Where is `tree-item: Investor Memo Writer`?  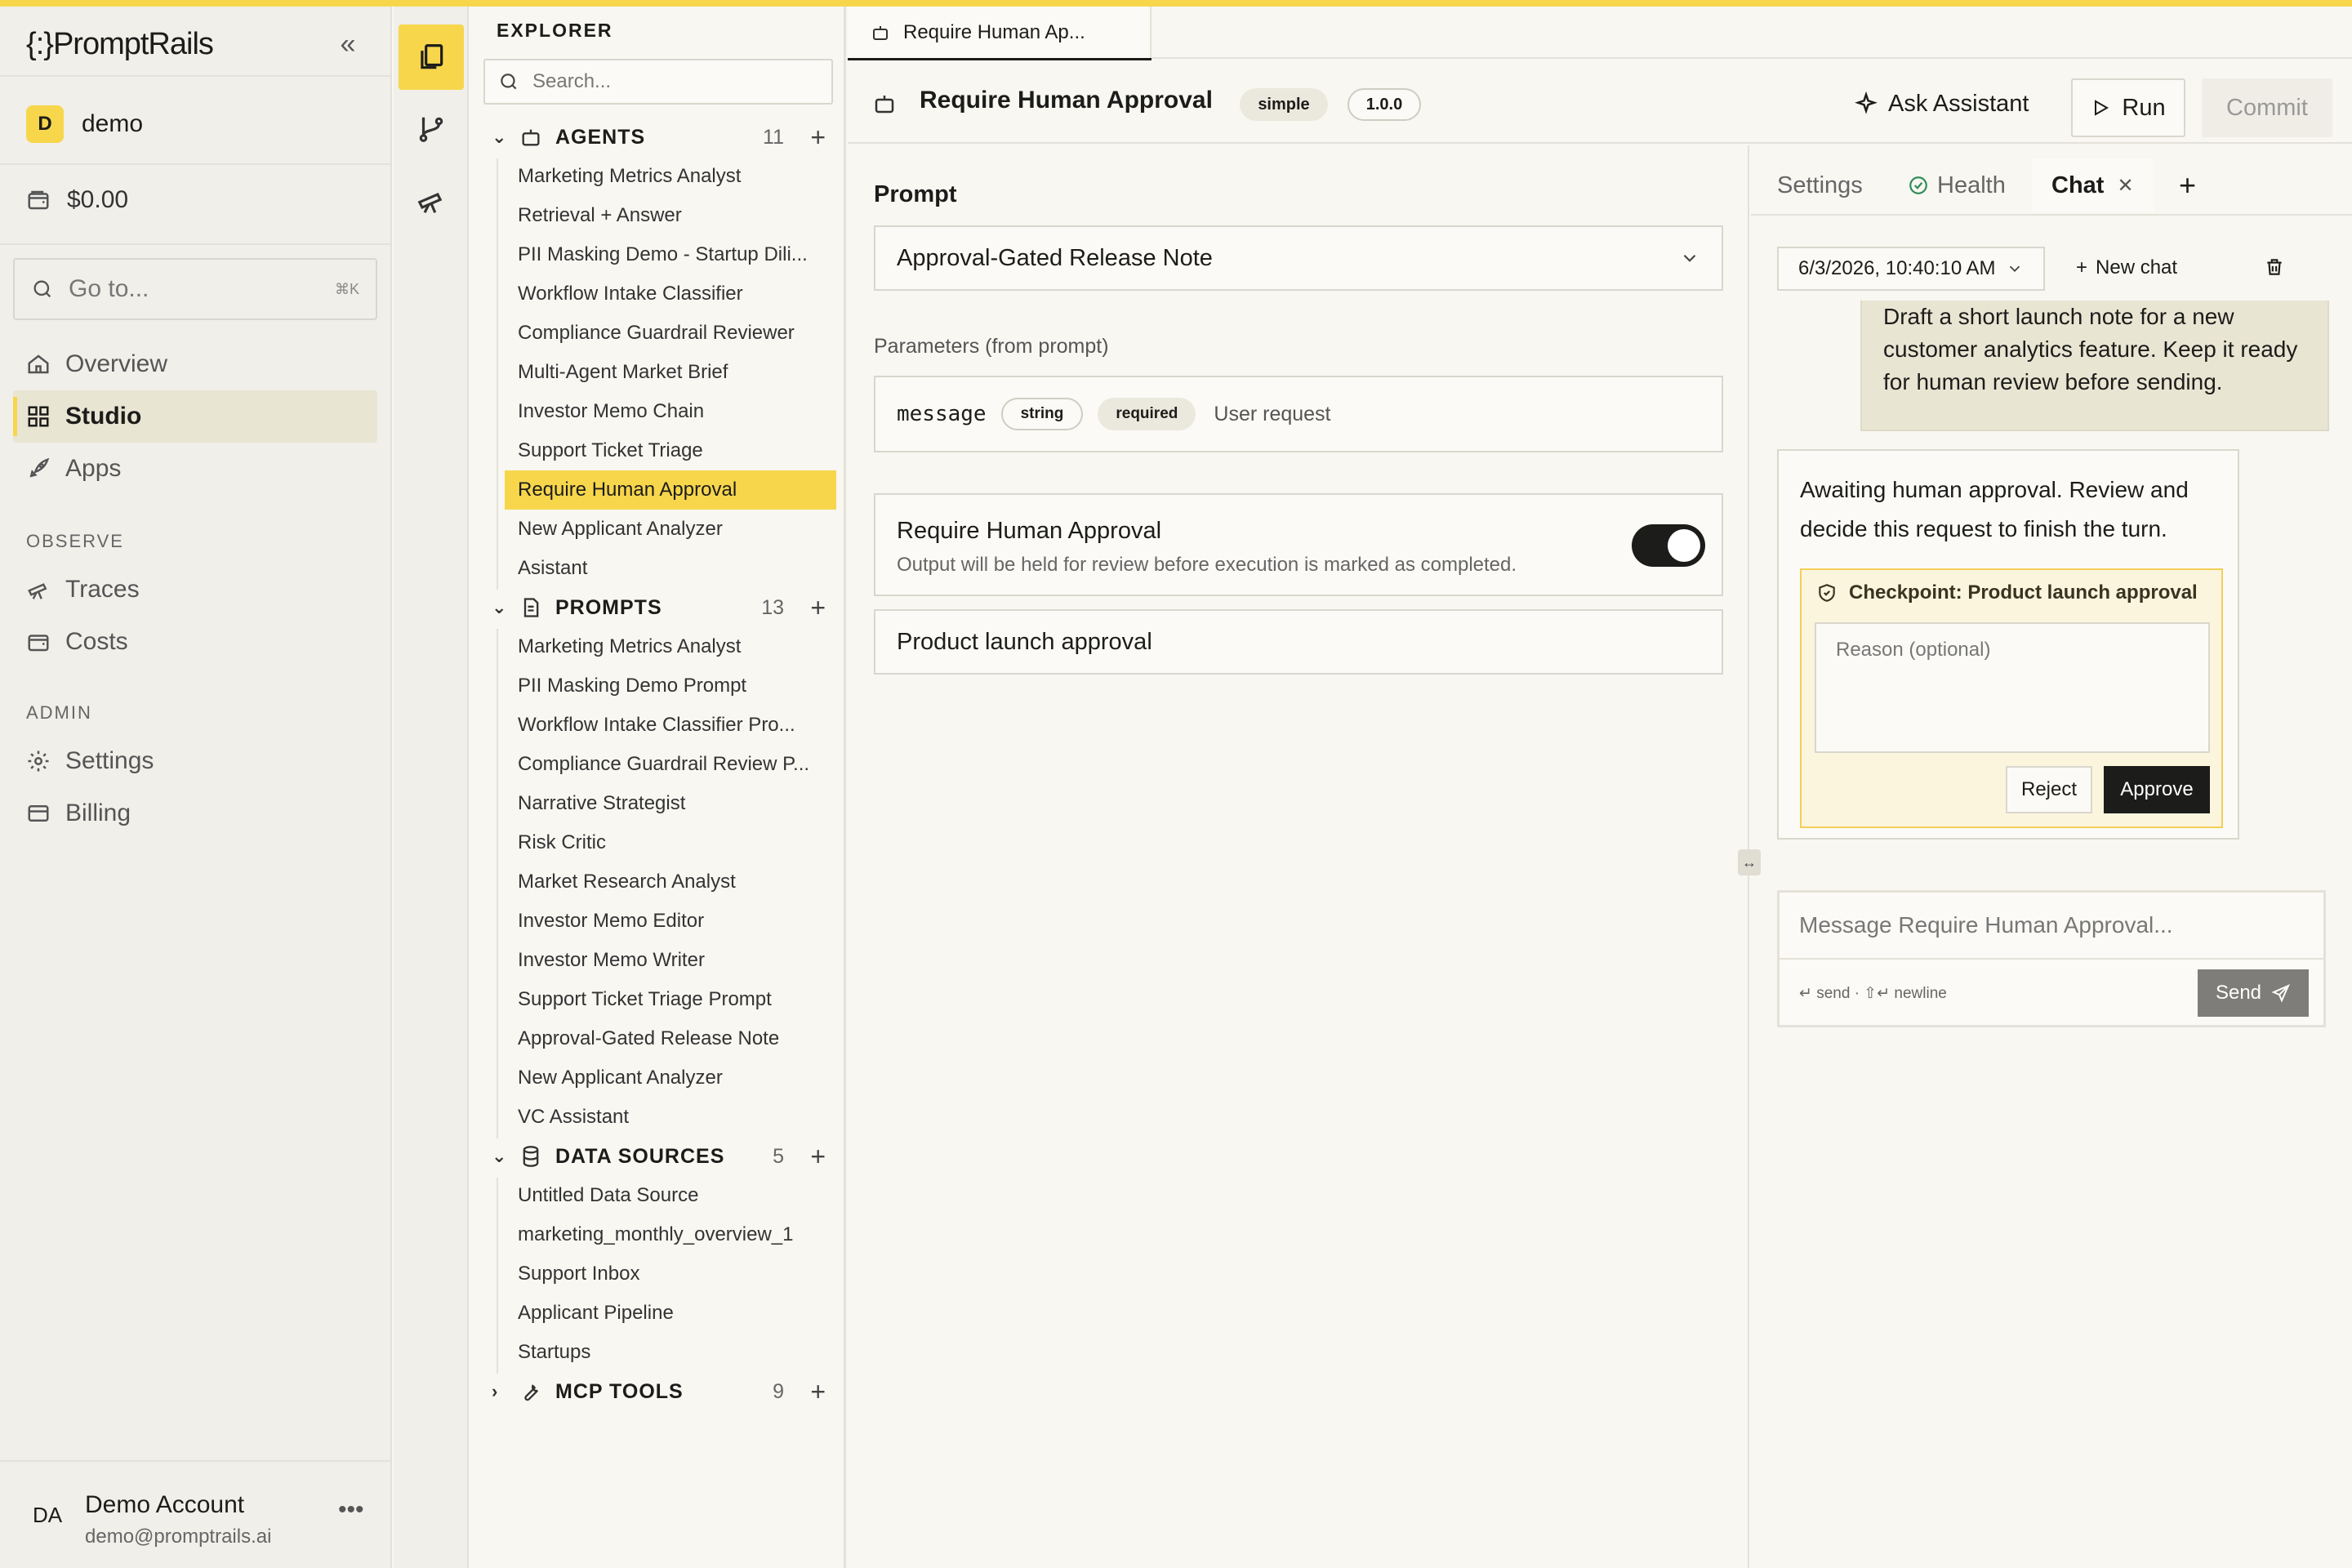 tree-item: Investor Memo Writer is located at coordinates (670, 960).